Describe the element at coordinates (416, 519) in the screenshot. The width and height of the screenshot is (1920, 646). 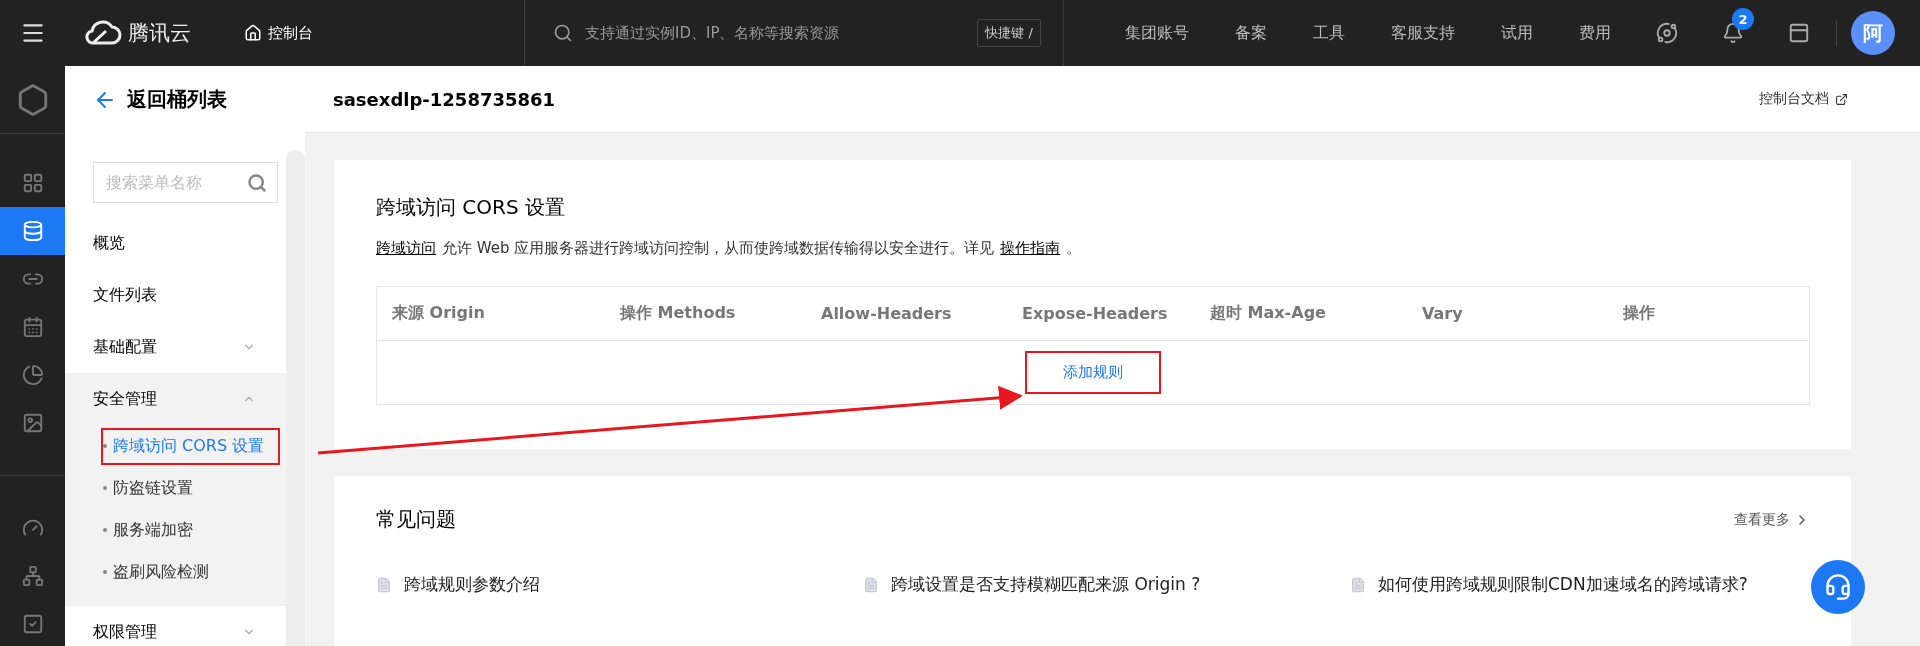
I see `section-title: 常见问题` at that location.